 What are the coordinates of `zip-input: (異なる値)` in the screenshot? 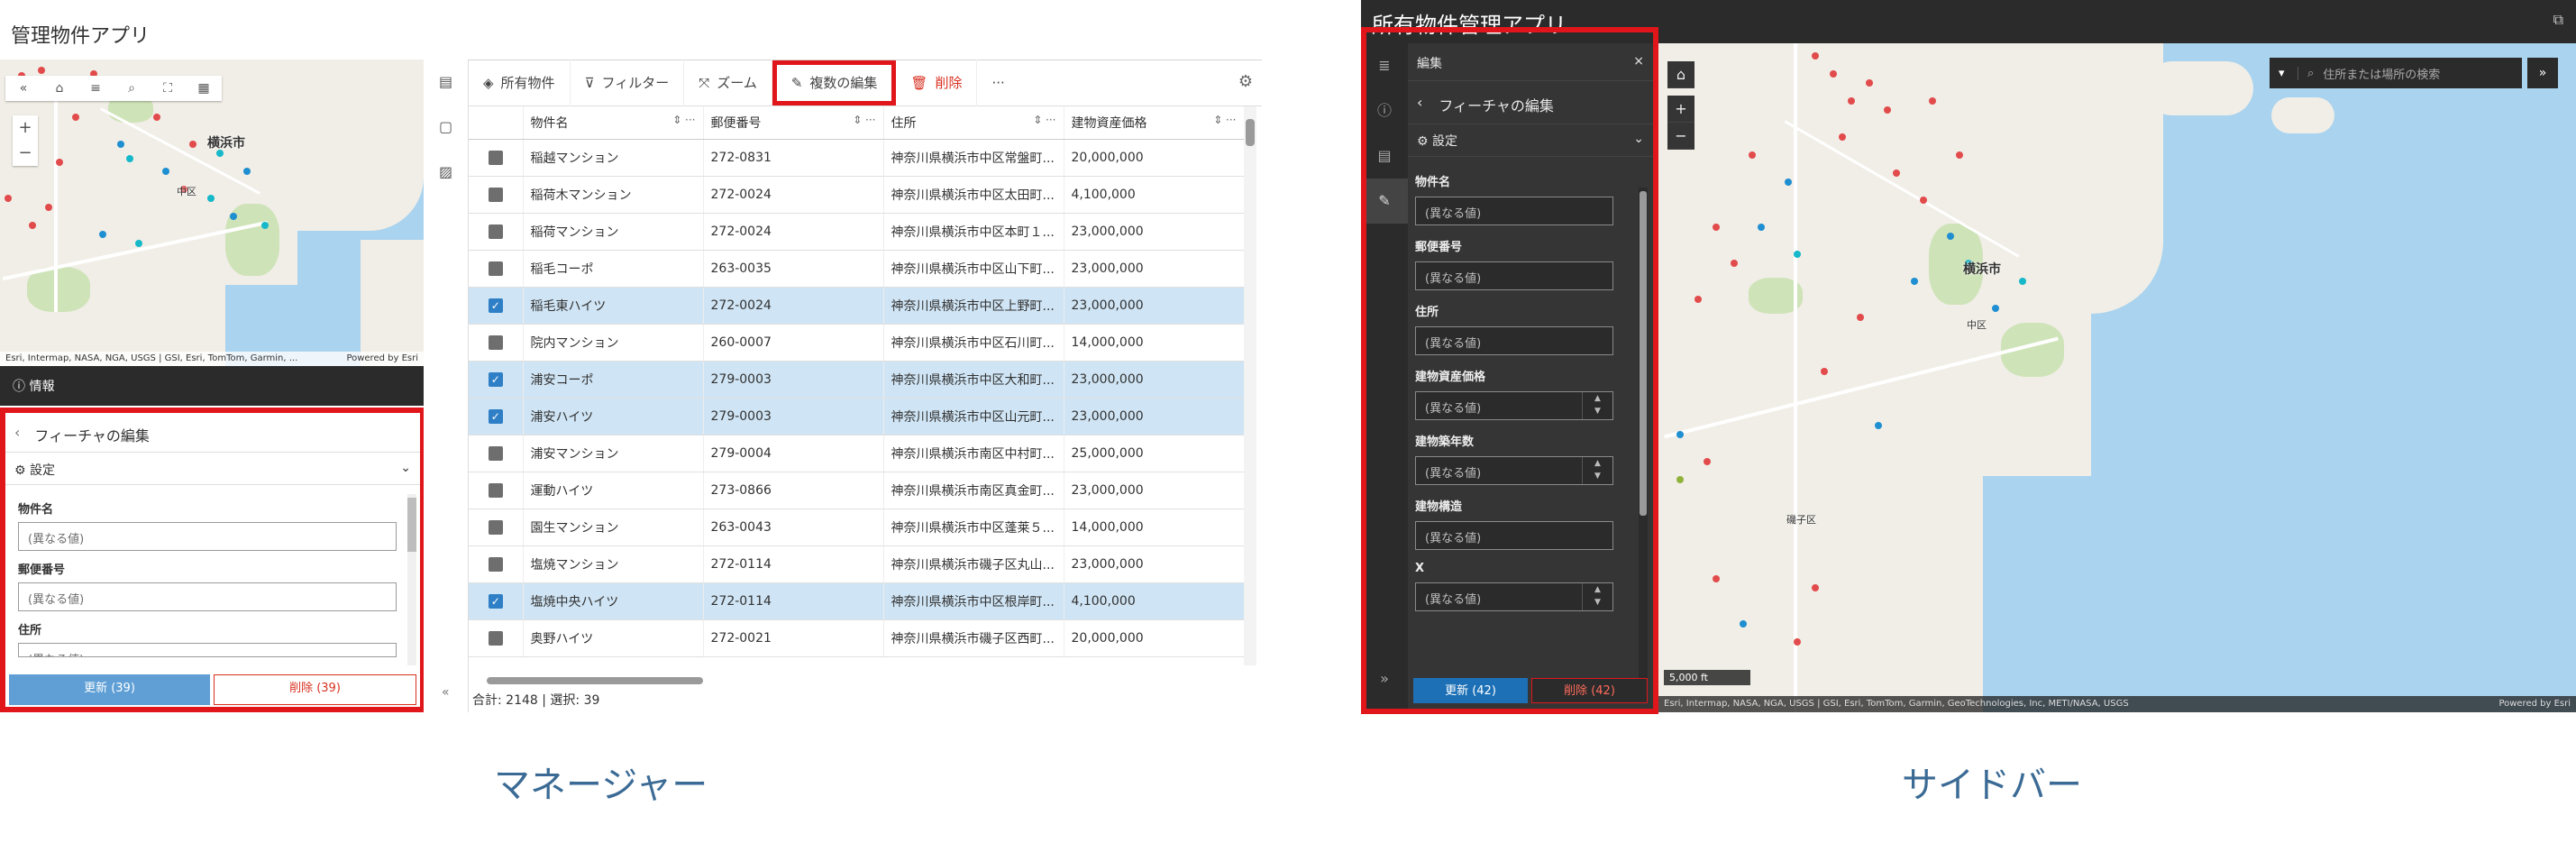 It's located at (207, 596).